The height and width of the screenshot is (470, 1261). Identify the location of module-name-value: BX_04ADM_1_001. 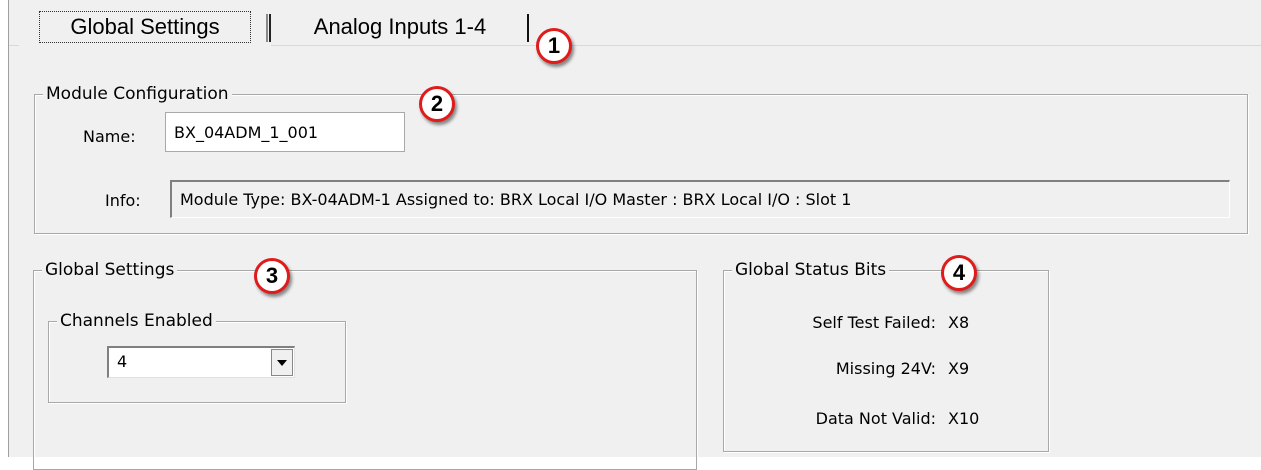
(246, 132).